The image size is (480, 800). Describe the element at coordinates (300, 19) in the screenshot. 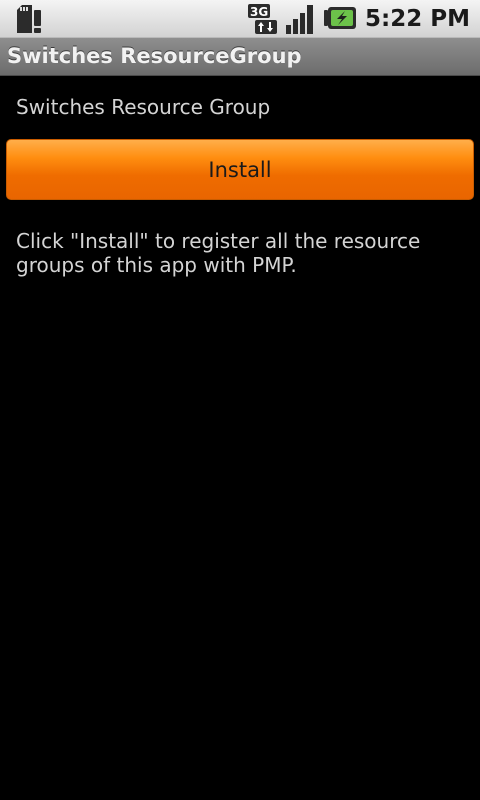

I see `signal-strength-icon` at that location.